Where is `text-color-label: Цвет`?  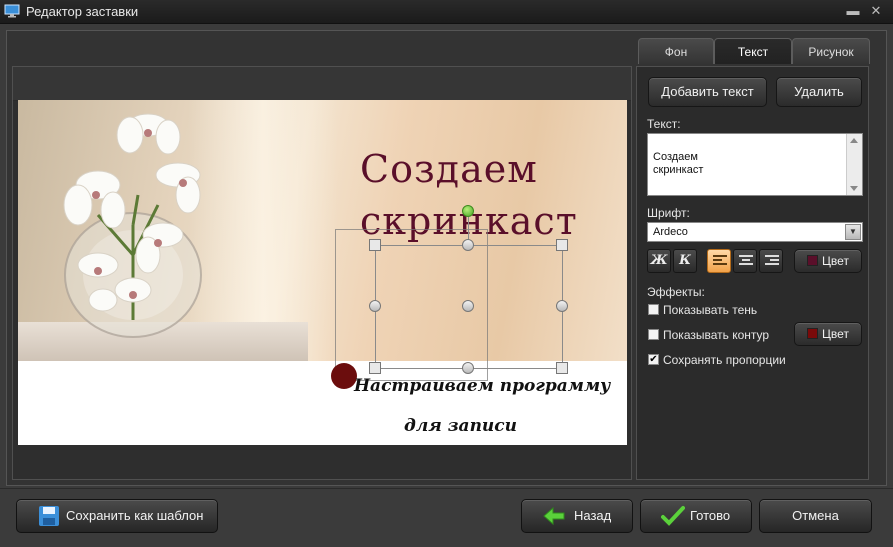 text-color-label: Цвет is located at coordinates (835, 261).